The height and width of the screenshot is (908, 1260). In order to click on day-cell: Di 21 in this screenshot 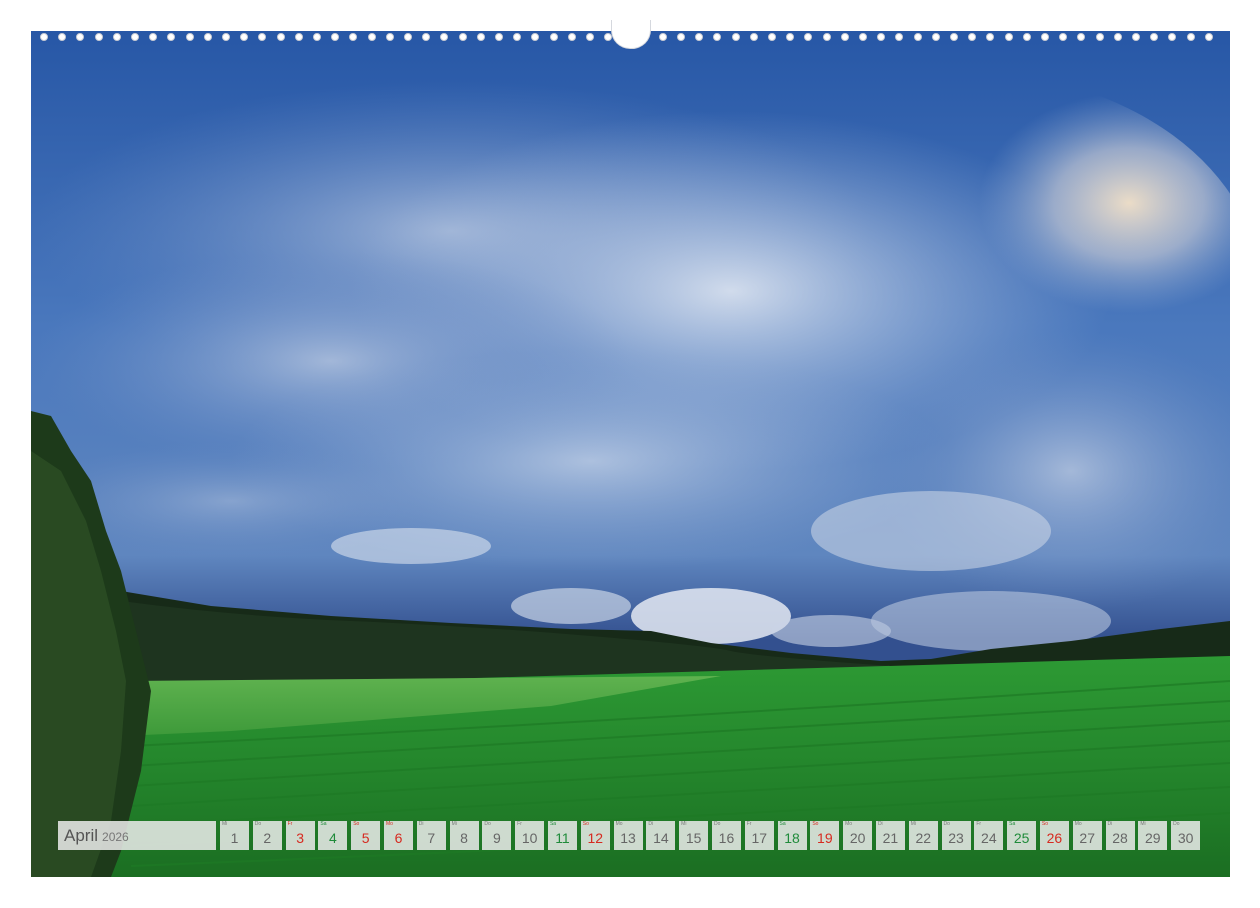, I will do `click(890, 835)`.